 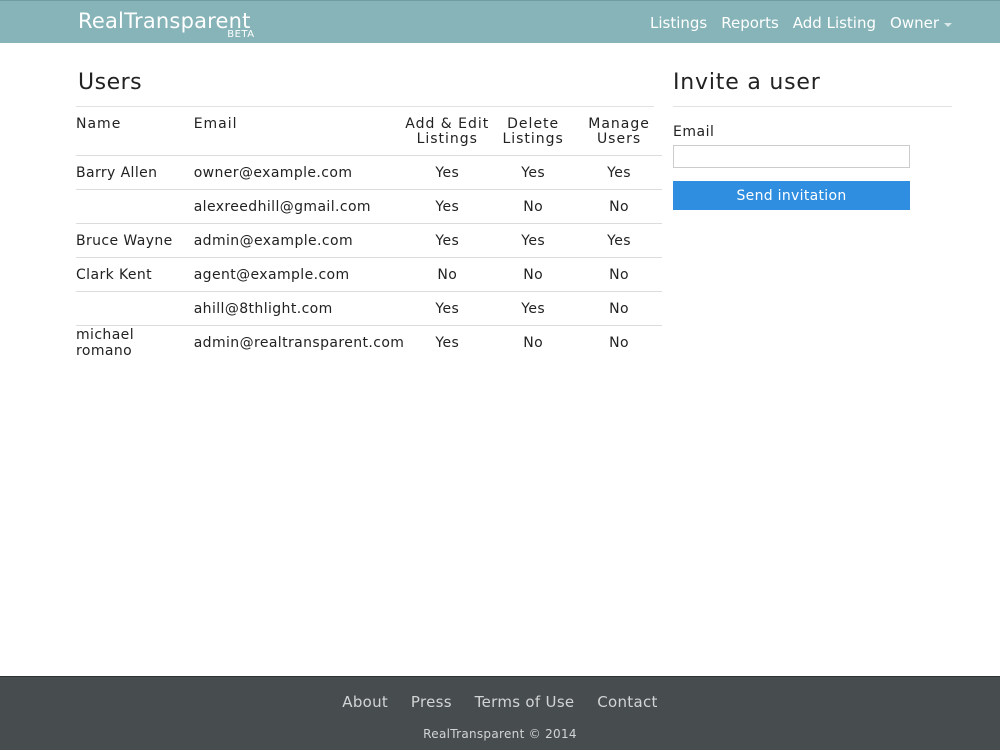 I want to click on header-name: Name, so click(x=99, y=124).